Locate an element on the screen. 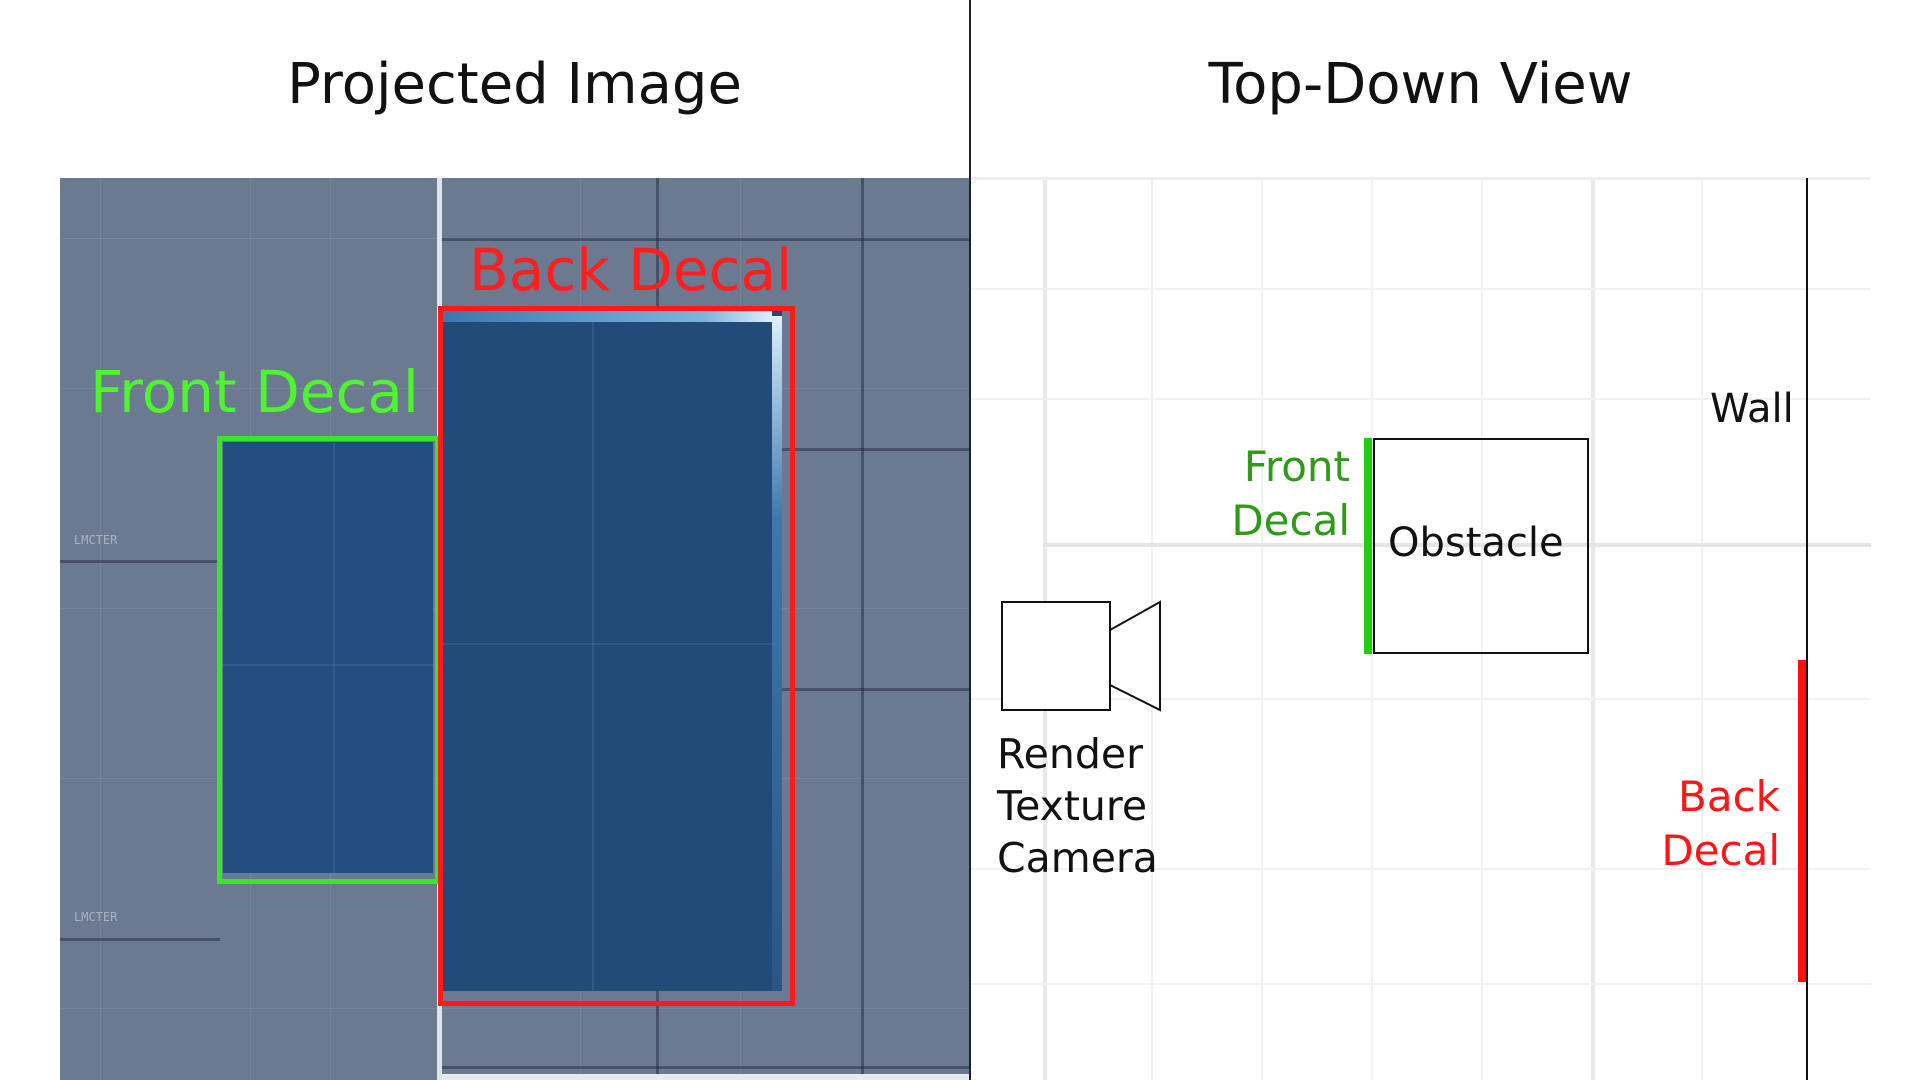  camera-icon is located at coordinates (1081, 656).